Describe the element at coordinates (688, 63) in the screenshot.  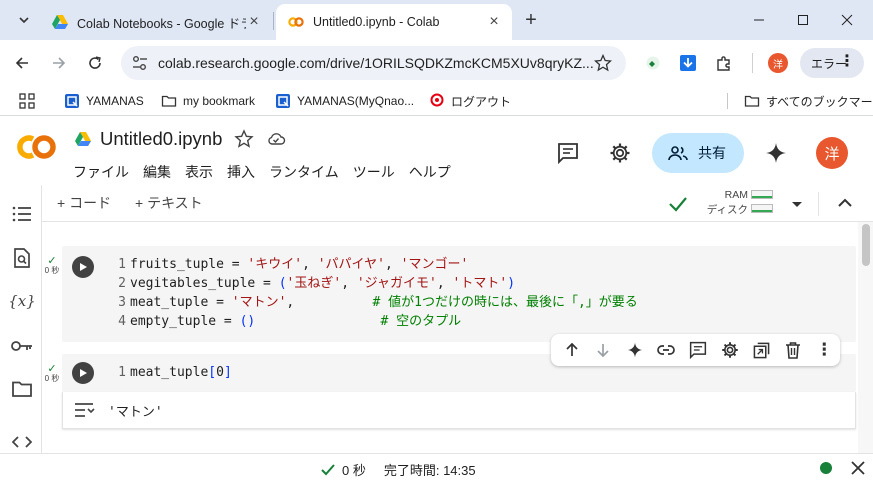
I see `download-icon` at that location.